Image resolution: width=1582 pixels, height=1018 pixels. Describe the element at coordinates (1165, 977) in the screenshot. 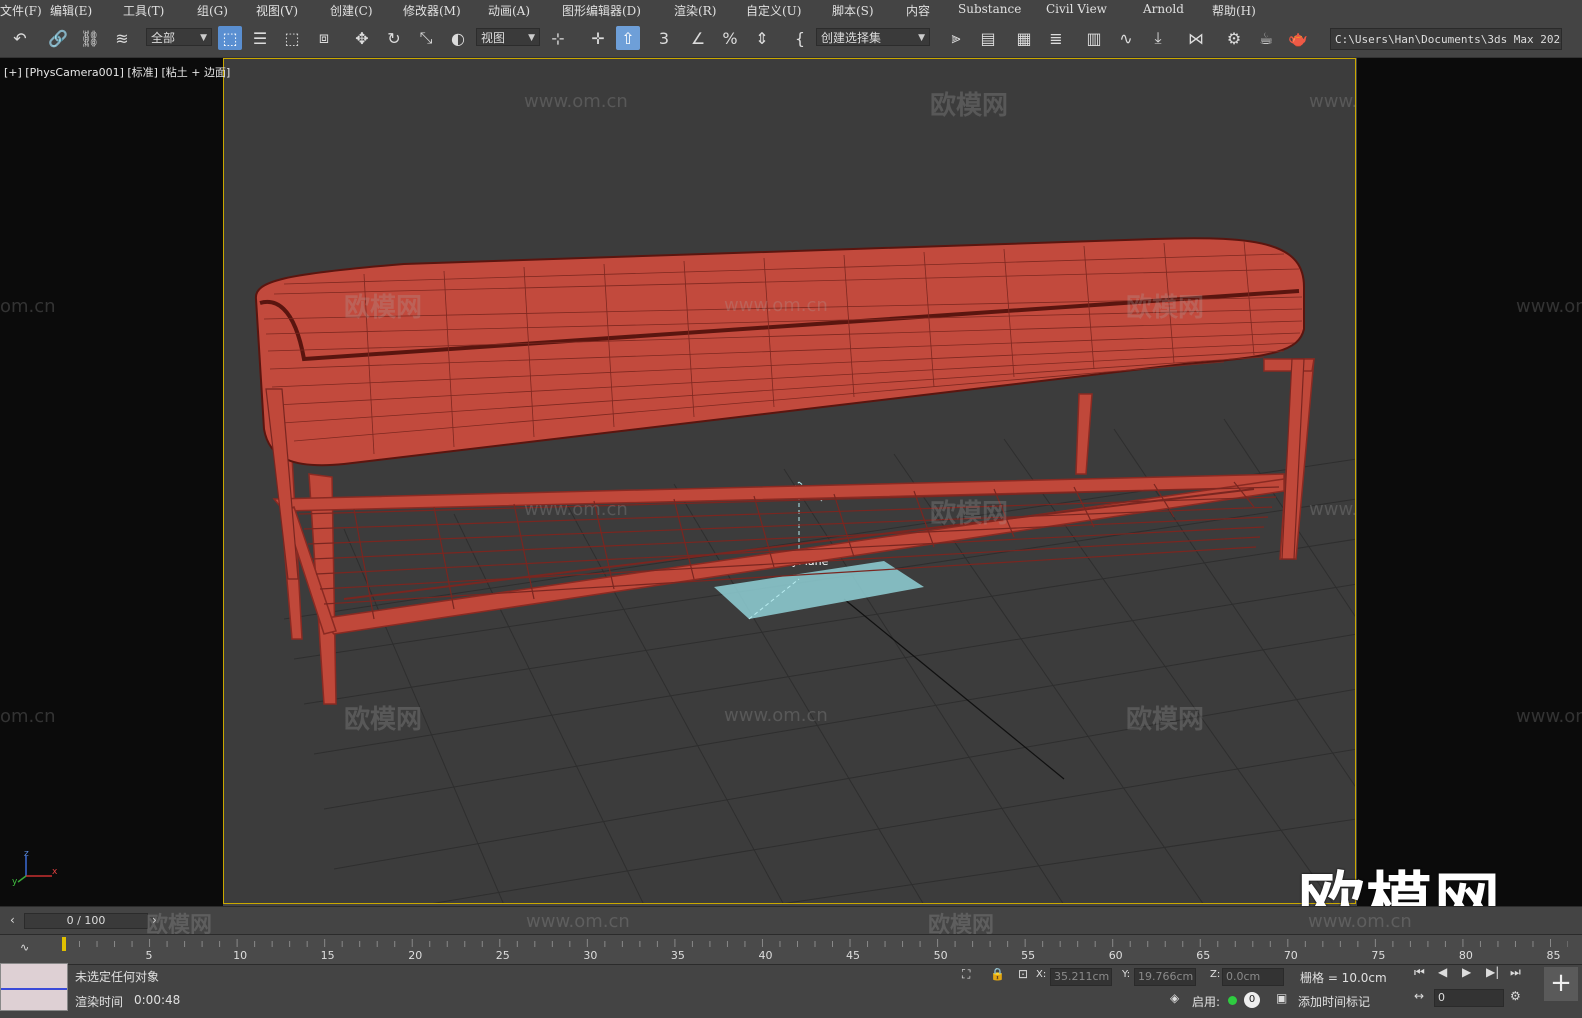

I see `y-coord-field: 19.766cm` at that location.